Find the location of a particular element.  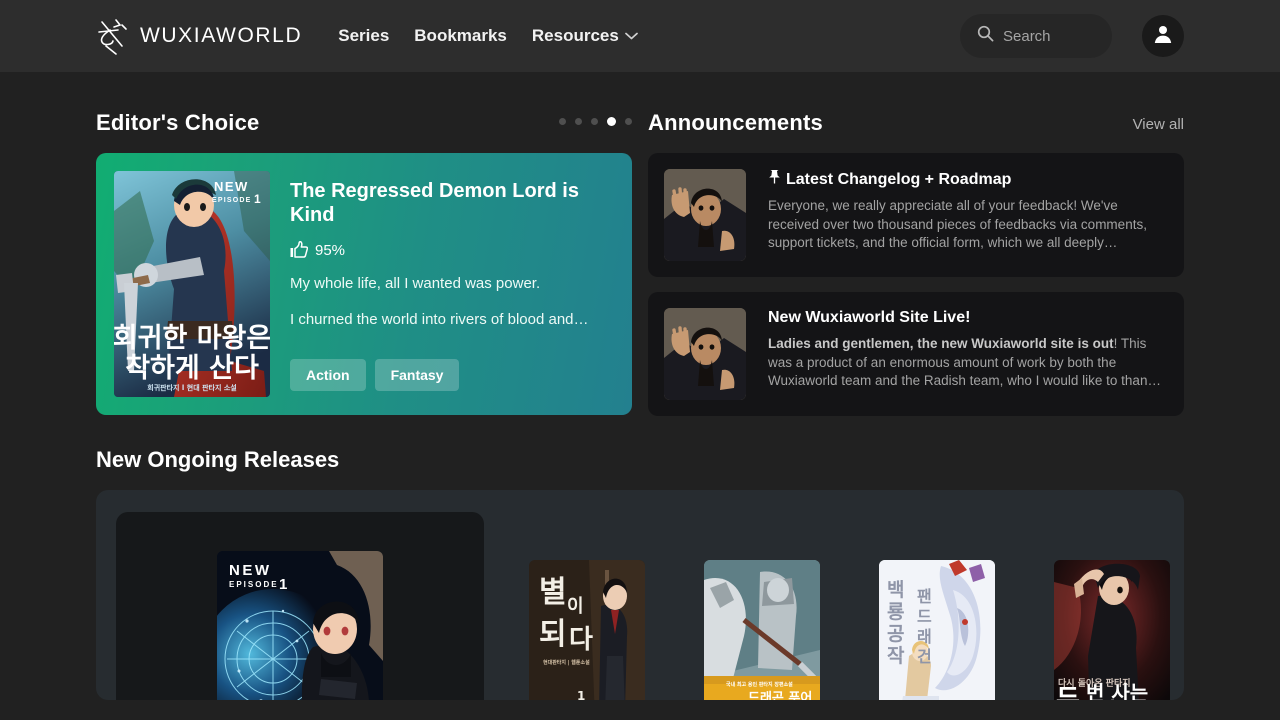

release-thumbnail: 백 룡 공 작 팬 드 래 건 is located at coordinates (937, 630).